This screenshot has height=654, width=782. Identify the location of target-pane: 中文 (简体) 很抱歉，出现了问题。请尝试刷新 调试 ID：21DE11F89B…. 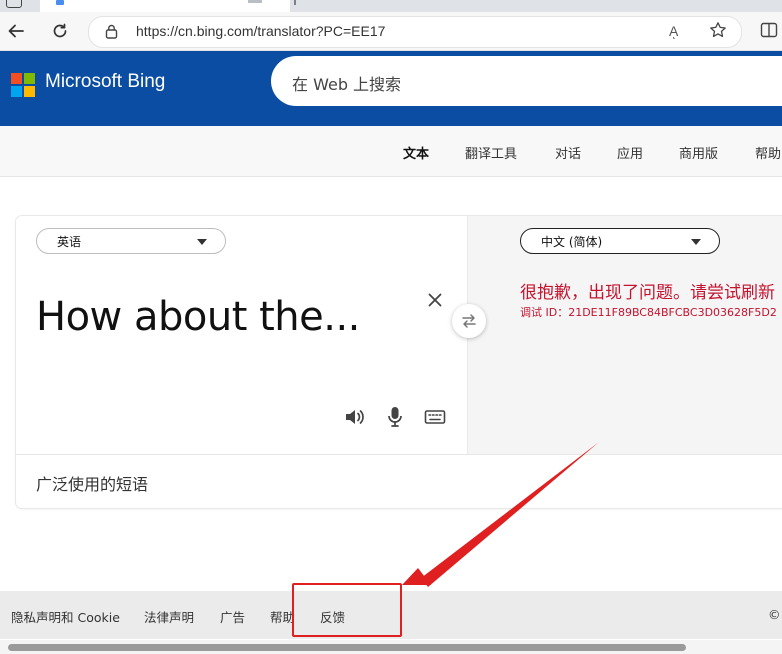
(625, 335).